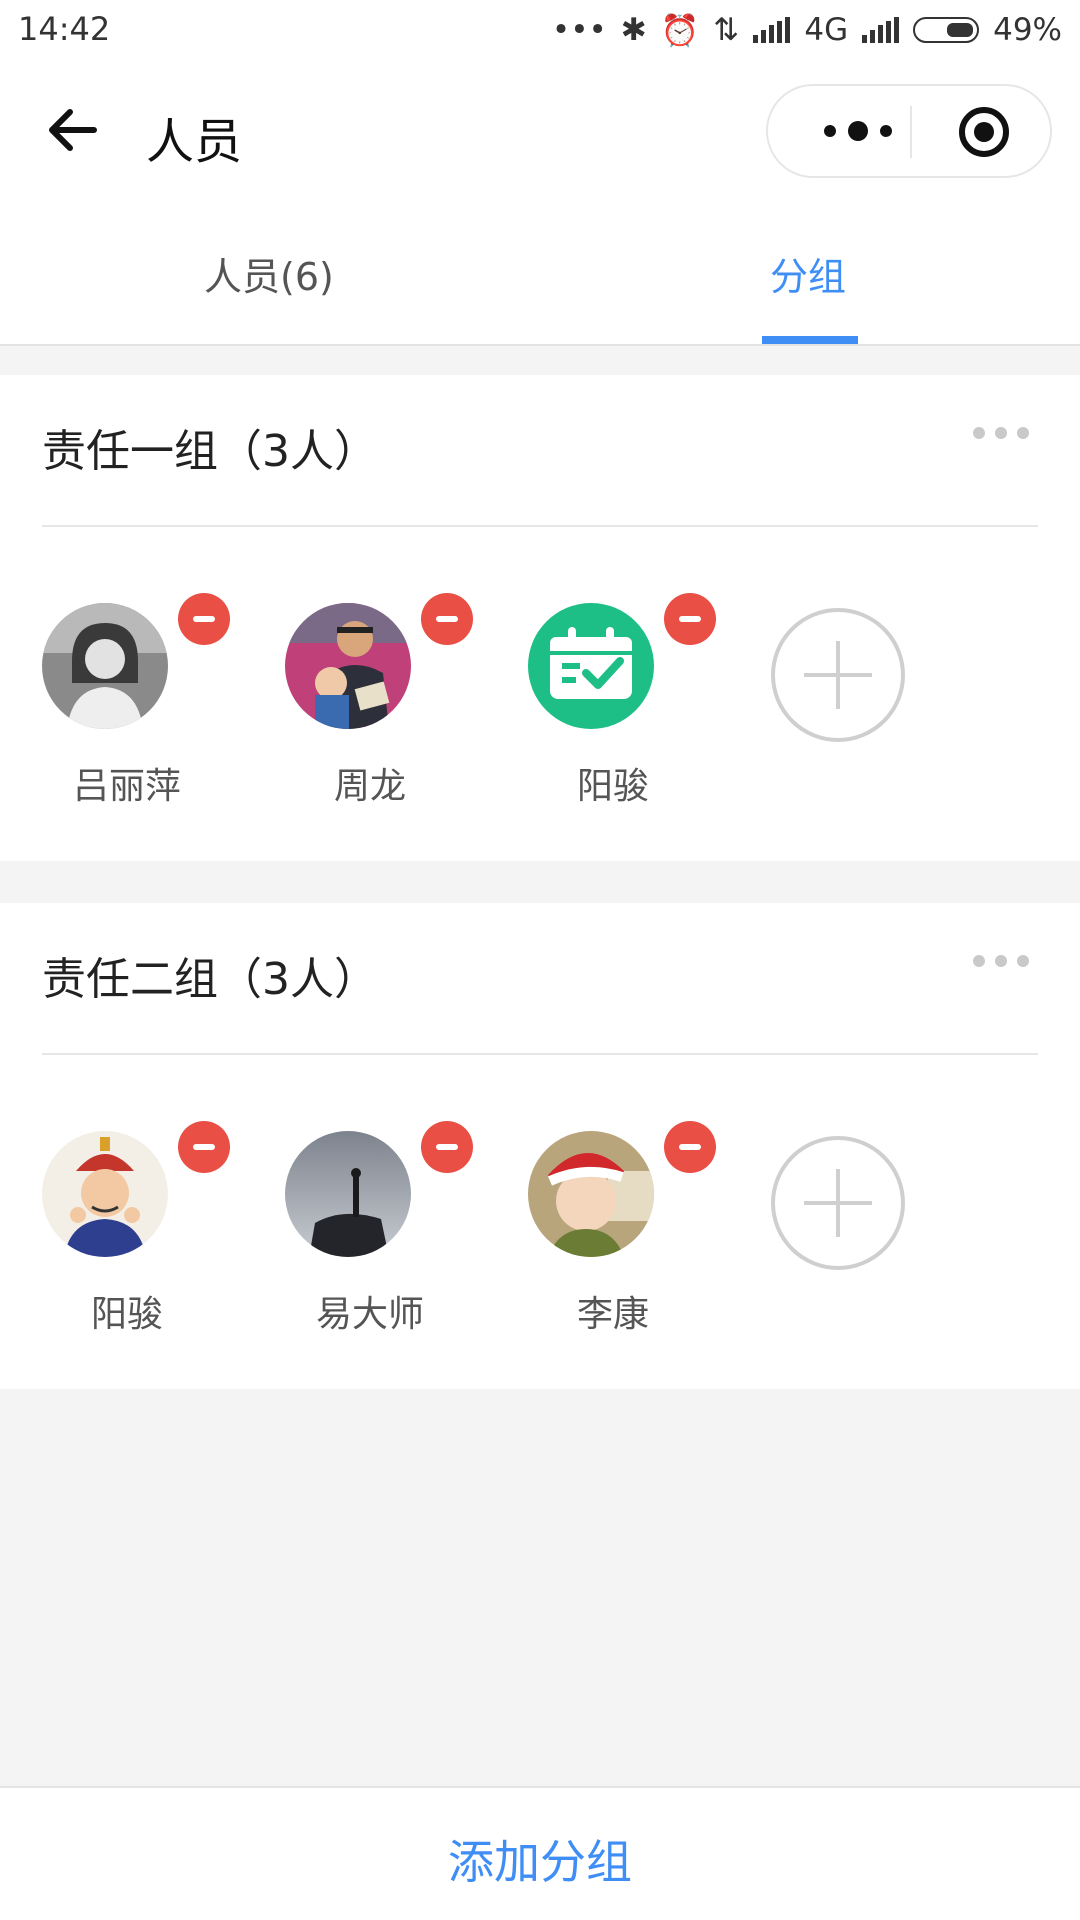  Describe the element at coordinates (369, 786) in the screenshot. I see `member-name: 周龙` at that location.